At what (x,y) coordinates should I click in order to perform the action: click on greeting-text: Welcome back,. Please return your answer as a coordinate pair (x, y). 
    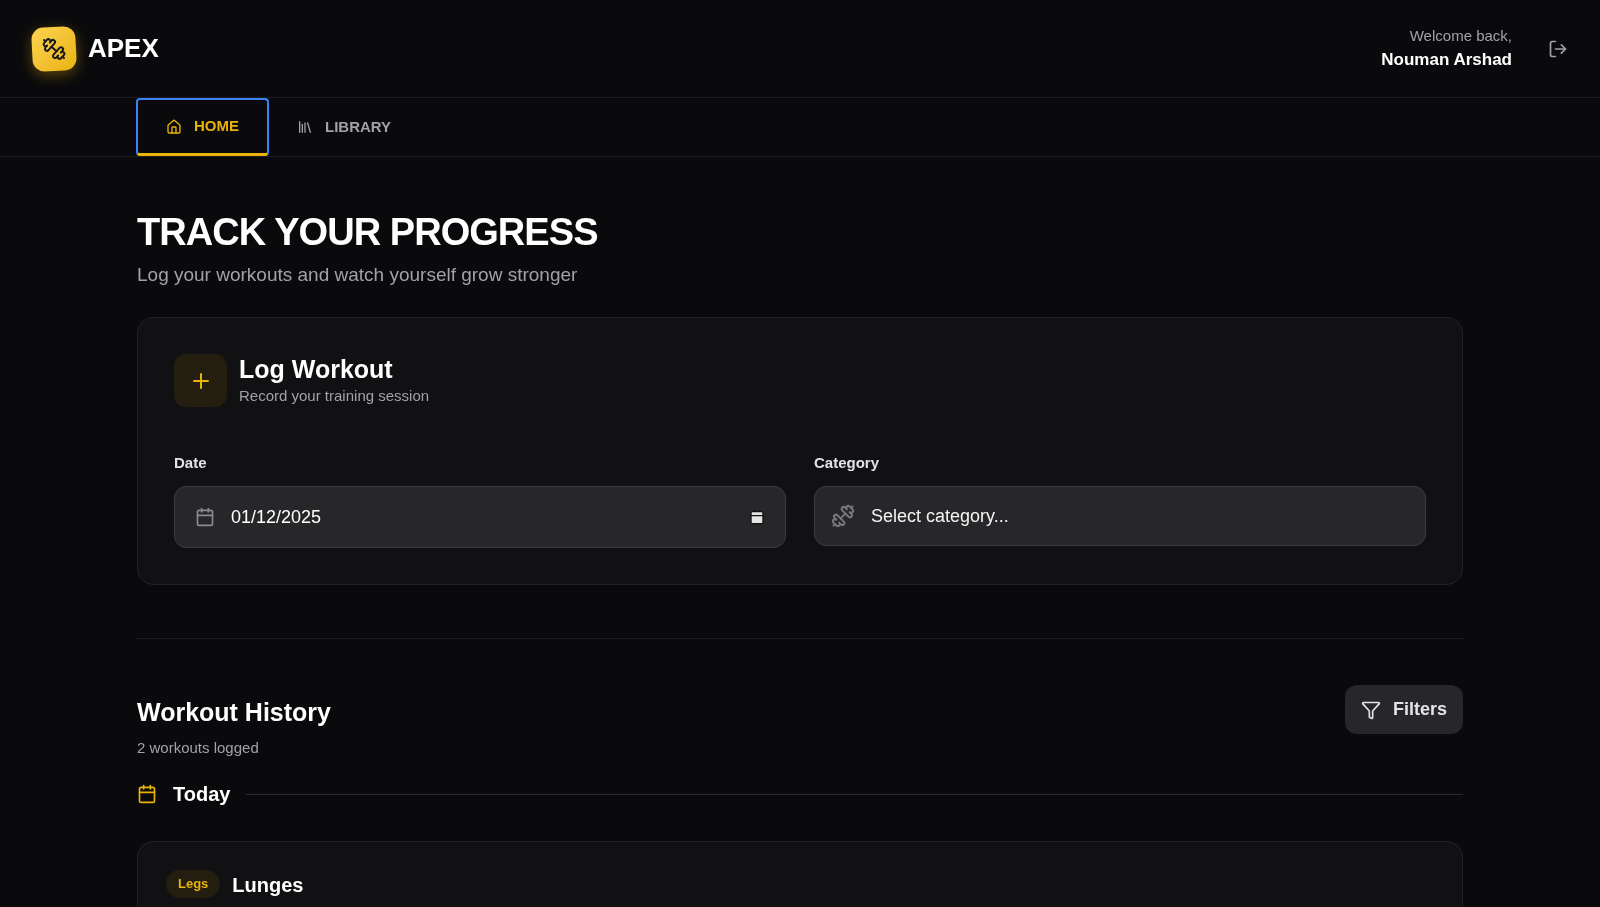
    Looking at the image, I should click on (1460, 35).